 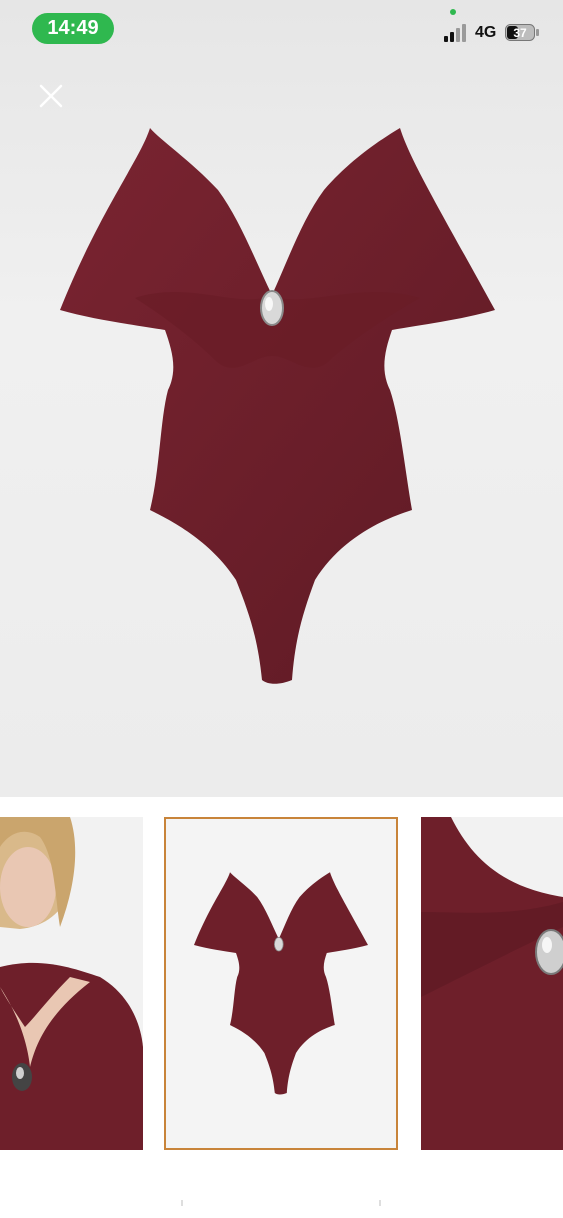 I want to click on battery-icon: 37, so click(x=522, y=32).